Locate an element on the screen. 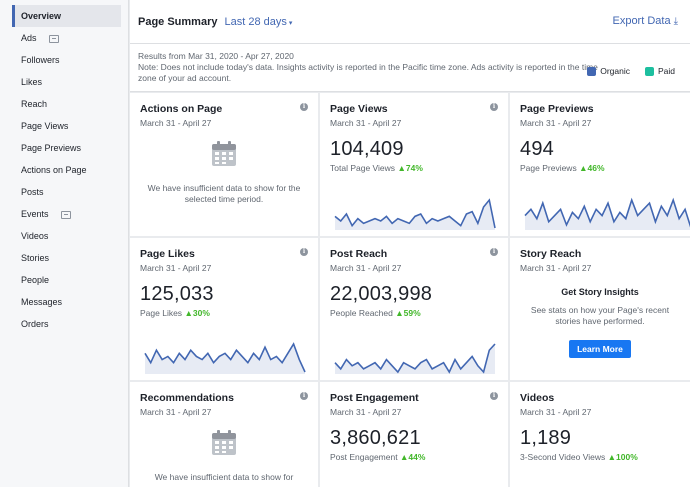 Image resolution: width=690 pixels, height=487 pixels. legend-swatch is located at coordinates (649, 71).